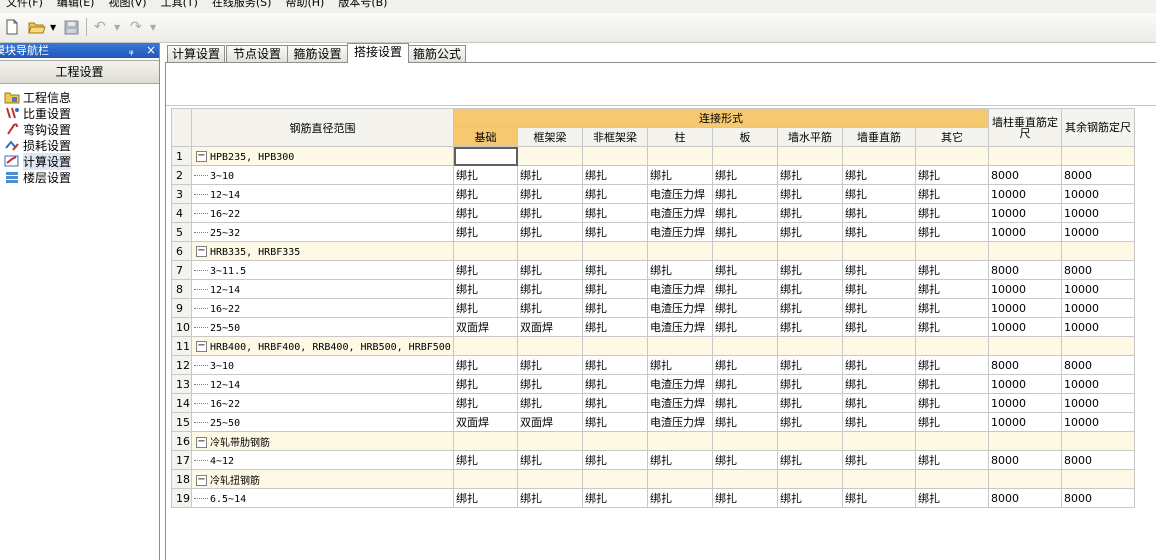 The image size is (1156, 560). I want to click on menu-item: 版本号(B), so click(362, 5).